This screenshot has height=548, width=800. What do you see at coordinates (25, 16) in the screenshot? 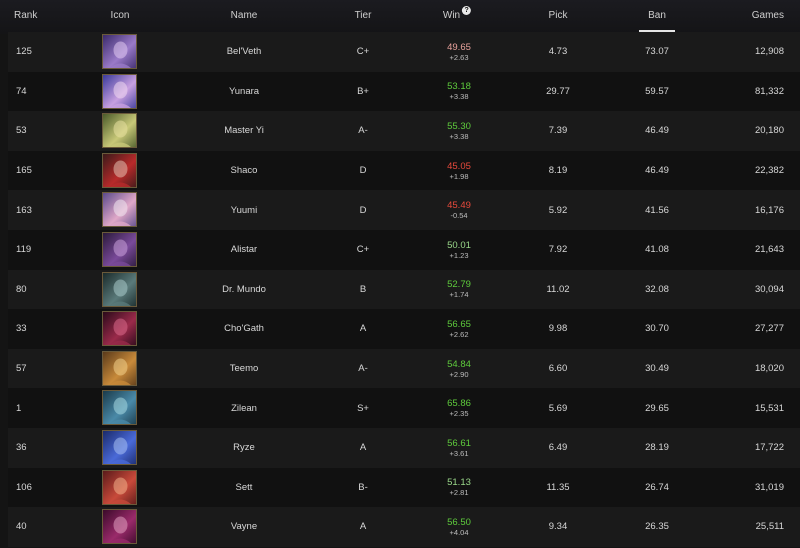
I see `column-header-rank: Rank` at bounding box center [25, 16].